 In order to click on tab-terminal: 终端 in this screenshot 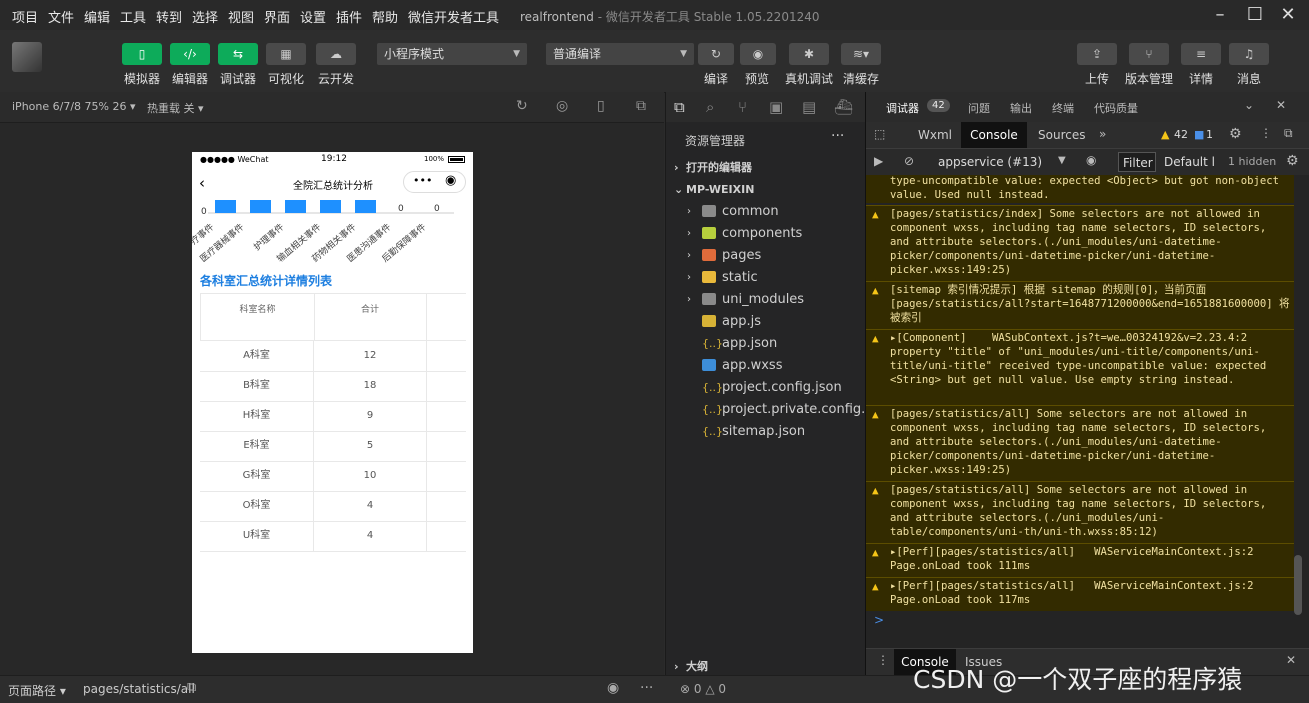, I will do `click(1063, 108)`.